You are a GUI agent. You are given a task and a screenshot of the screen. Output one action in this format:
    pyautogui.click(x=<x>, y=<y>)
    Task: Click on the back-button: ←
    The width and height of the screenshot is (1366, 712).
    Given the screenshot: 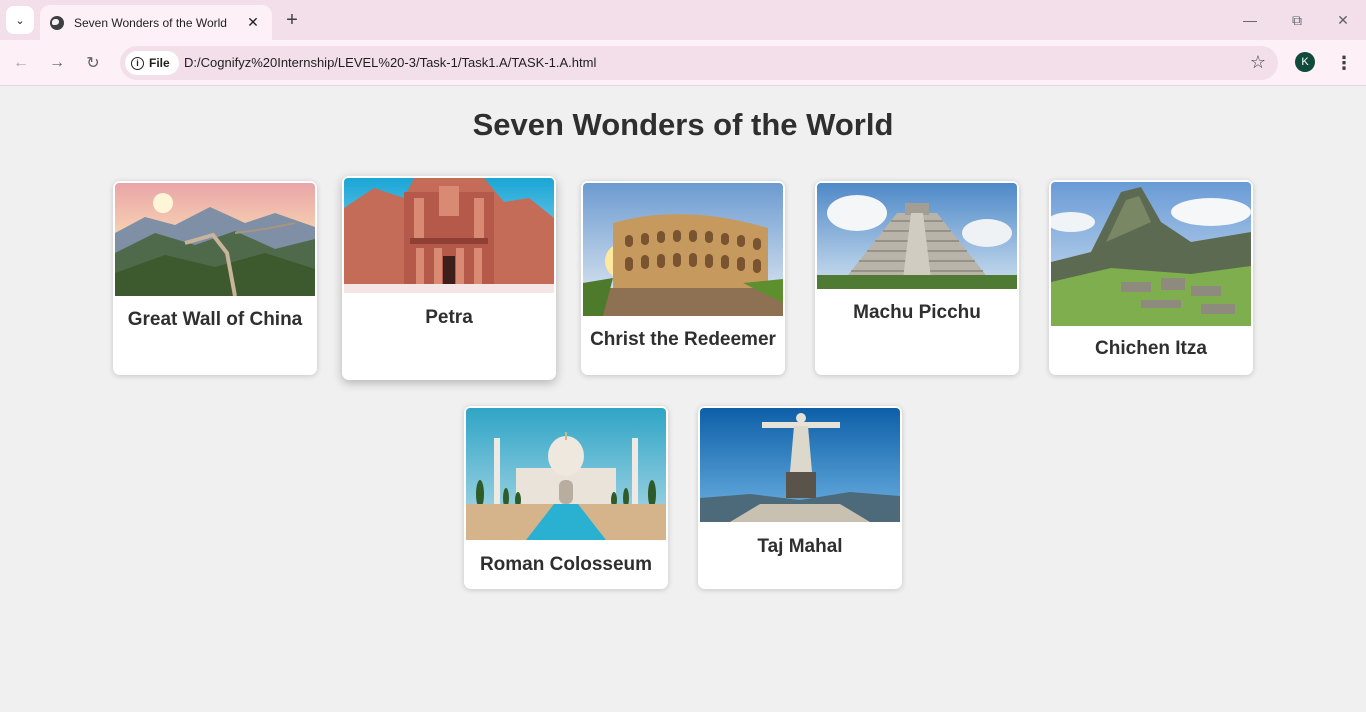 What is the action you would take?
    pyautogui.click(x=21, y=63)
    